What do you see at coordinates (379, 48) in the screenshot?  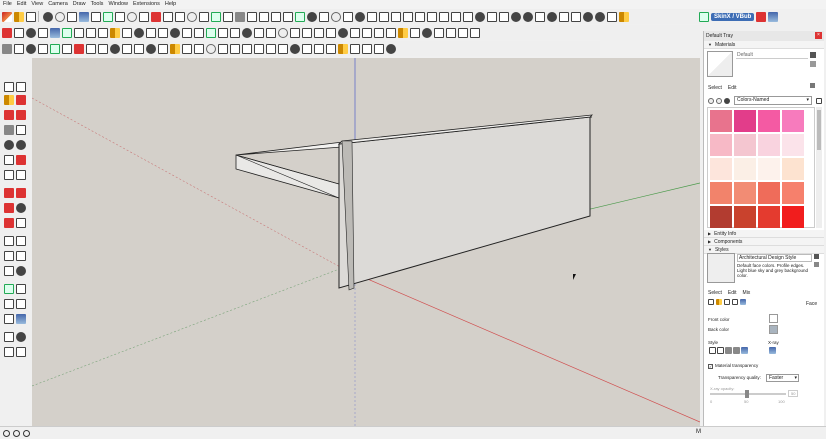 I see `canvas-icon` at bounding box center [379, 48].